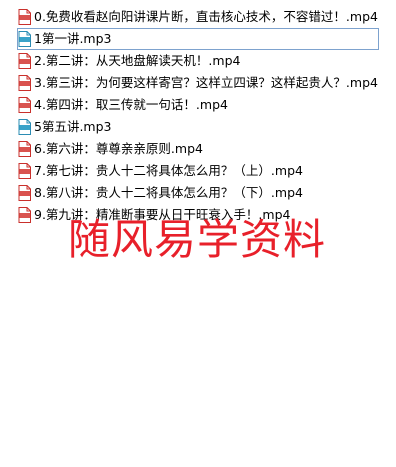 The height and width of the screenshot is (467, 396). I want to click on file-name: 8.第八讲：贵人十二将具体怎么用？（下）.mp4, so click(168, 192).